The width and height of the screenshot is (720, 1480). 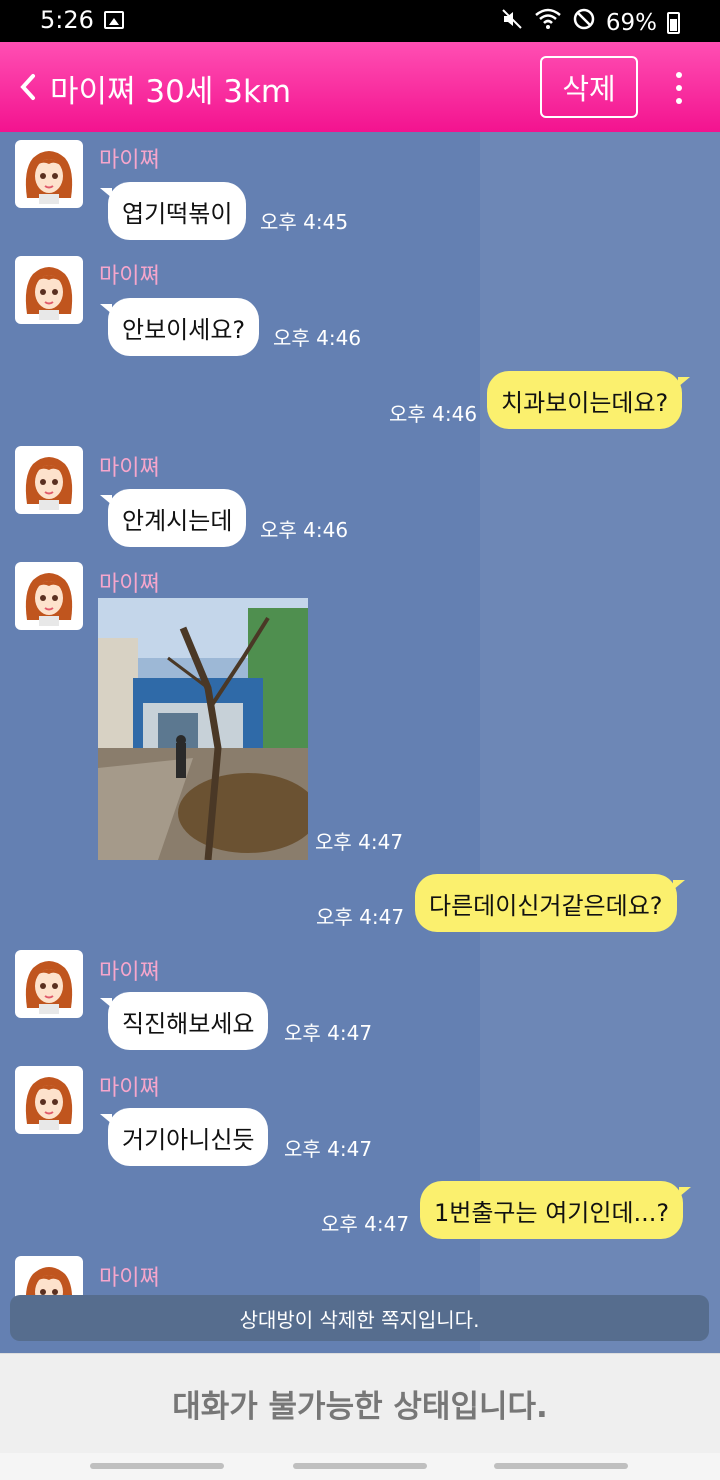 What do you see at coordinates (561, 1466) in the screenshot?
I see `nav-back-icon` at bounding box center [561, 1466].